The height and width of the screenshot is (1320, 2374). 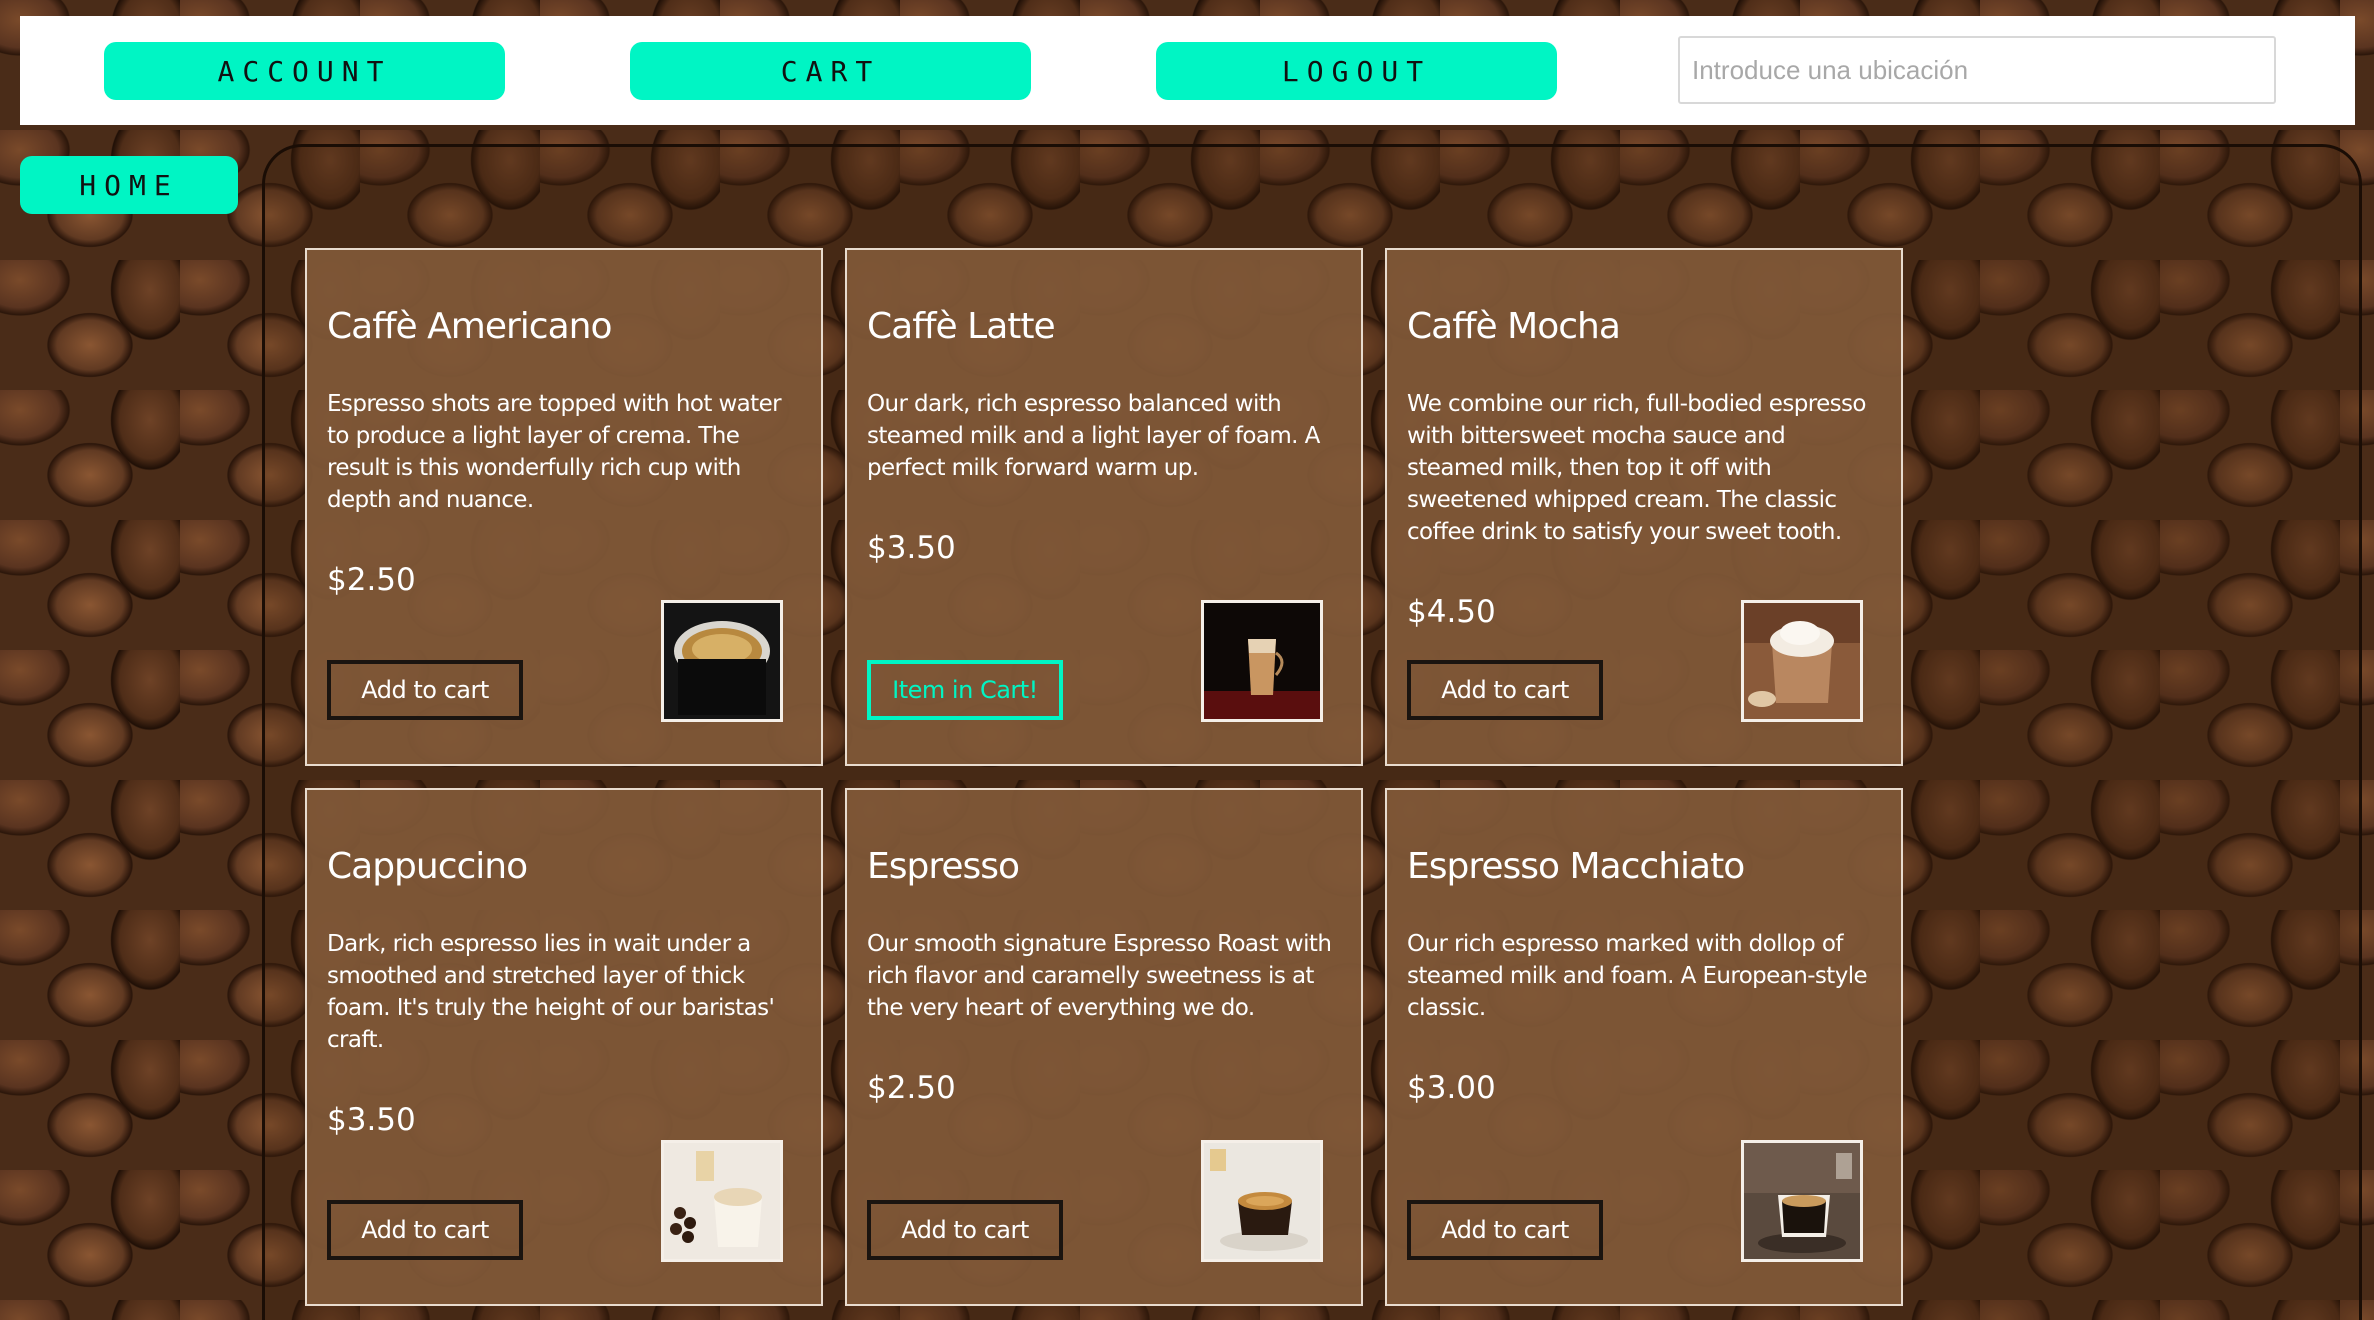 I want to click on top-nav-bar: ACCOUNT CART LOGOUT, so click(x=1187, y=70).